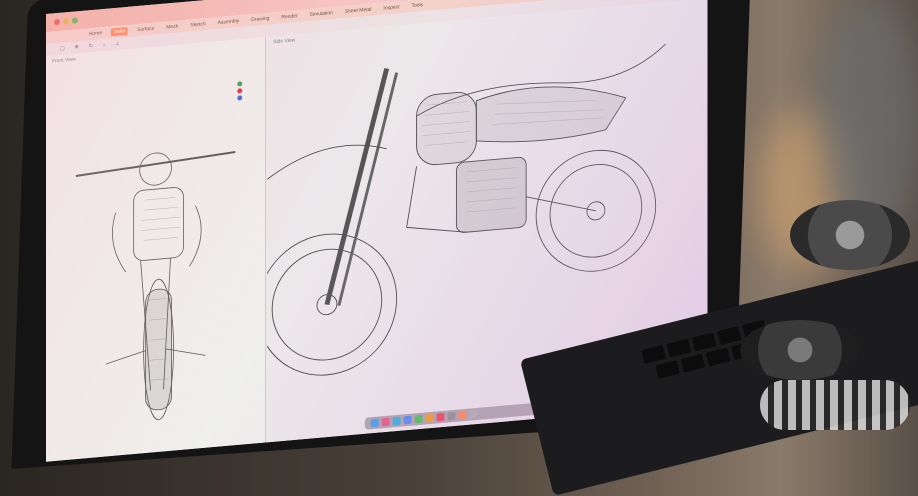  Describe the element at coordinates (321, 14) in the screenshot. I see `menu-item-simulation: Simulation` at that location.